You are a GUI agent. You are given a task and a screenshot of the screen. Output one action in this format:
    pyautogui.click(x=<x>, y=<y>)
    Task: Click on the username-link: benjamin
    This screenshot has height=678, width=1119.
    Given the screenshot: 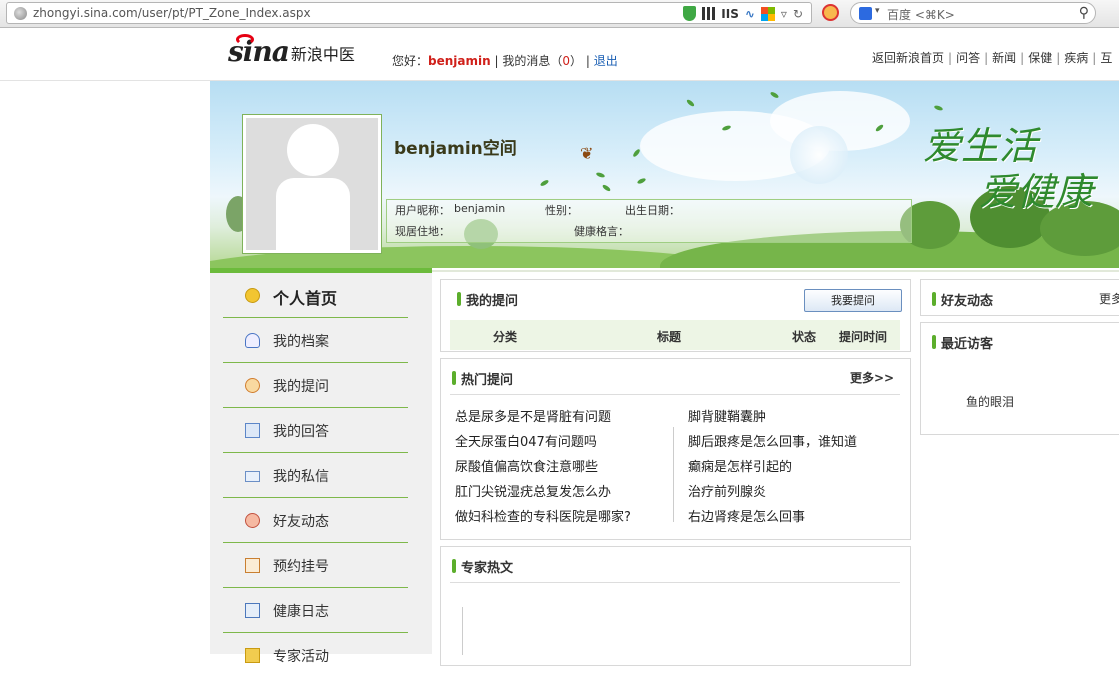 What is the action you would take?
    pyautogui.click(x=459, y=61)
    